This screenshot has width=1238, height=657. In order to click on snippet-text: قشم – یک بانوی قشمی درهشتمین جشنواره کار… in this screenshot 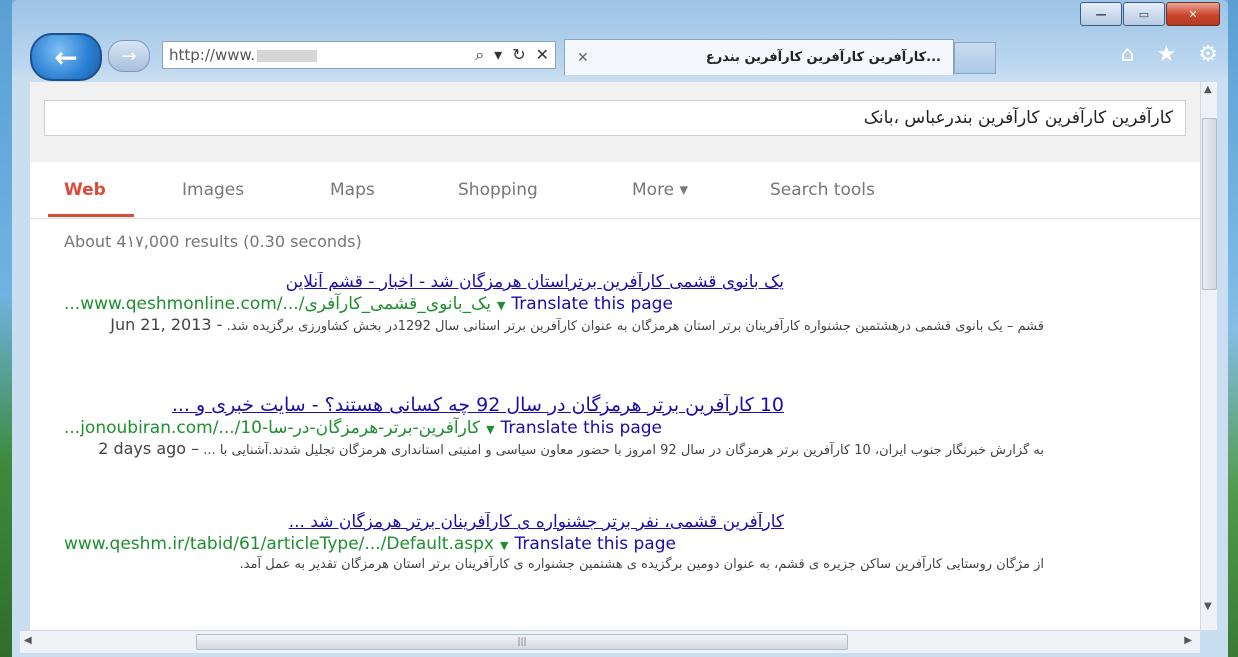, I will do `click(635, 326)`.